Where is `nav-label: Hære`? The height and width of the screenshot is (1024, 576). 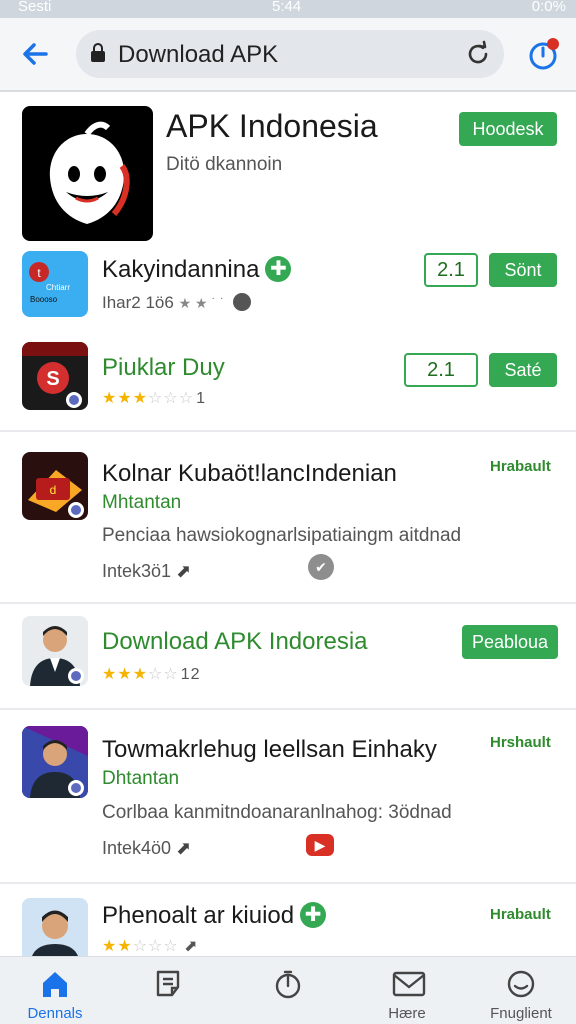 nav-label: Hære is located at coordinates (407, 1013).